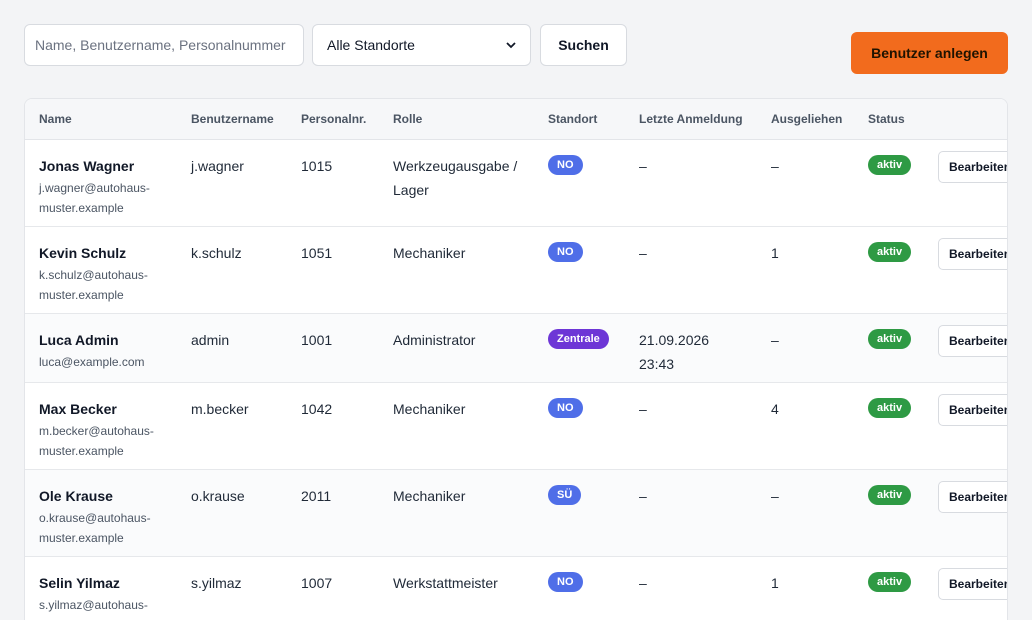 The height and width of the screenshot is (620, 1032). What do you see at coordinates (210, 340) in the screenshot?
I see `username: admin` at bounding box center [210, 340].